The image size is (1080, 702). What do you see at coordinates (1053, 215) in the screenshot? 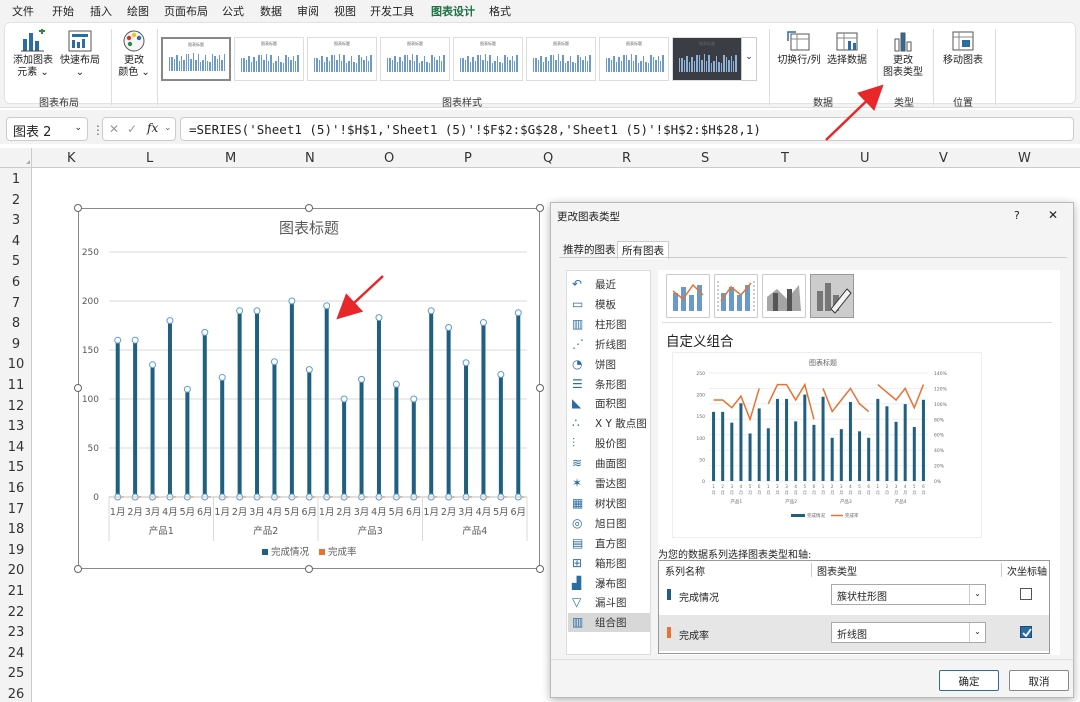
I see `close-icon: ✕` at bounding box center [1053, 215].